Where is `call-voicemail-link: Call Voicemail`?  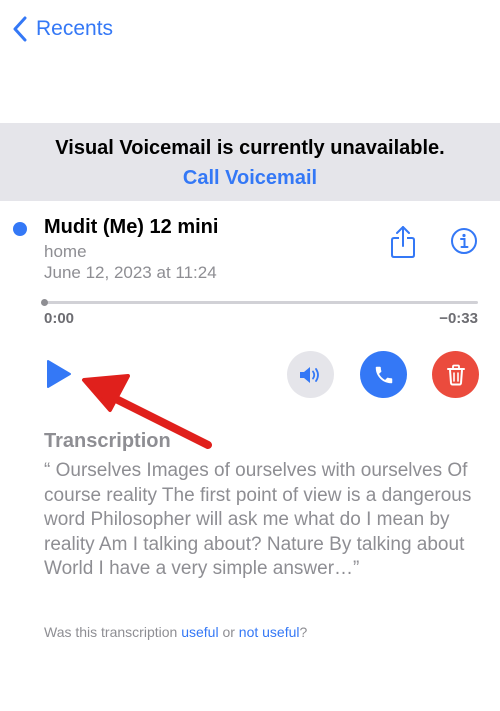 call-voicemail-link: Call Voicemail is located at coordinates (250, 178).